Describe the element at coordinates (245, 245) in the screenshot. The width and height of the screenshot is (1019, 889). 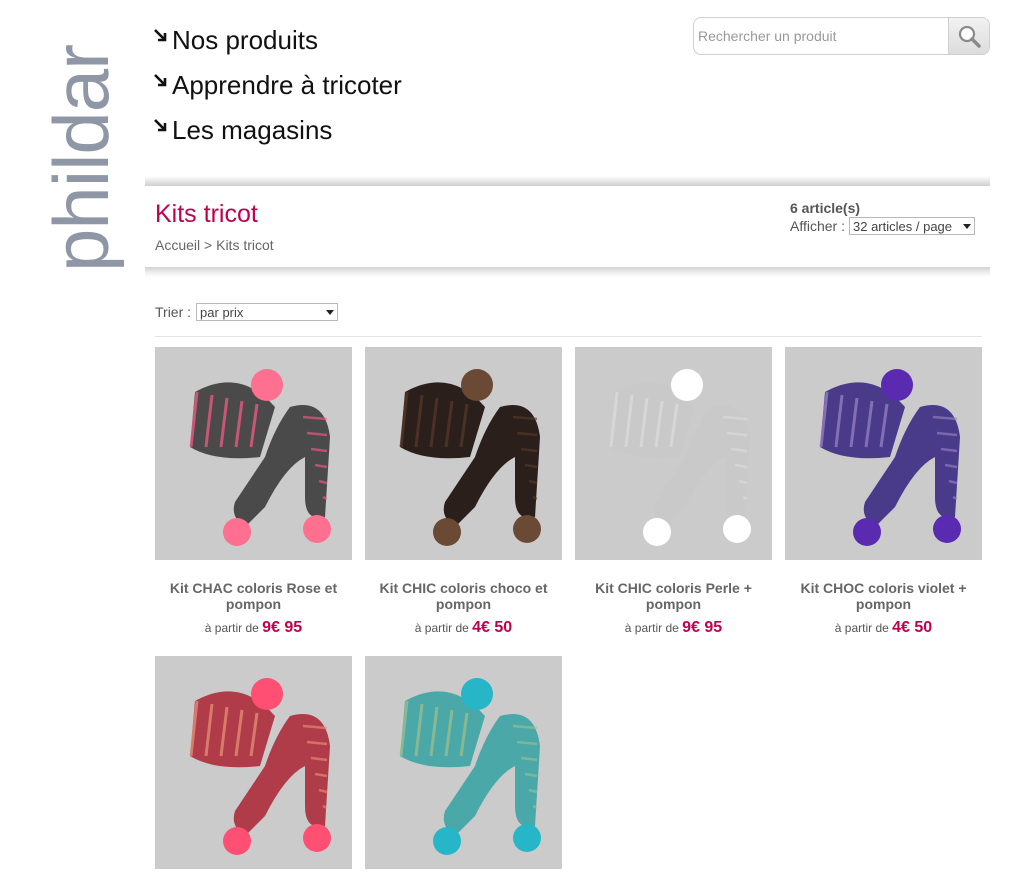
I see `breadcrumb-current: Kits tricot` at that location.